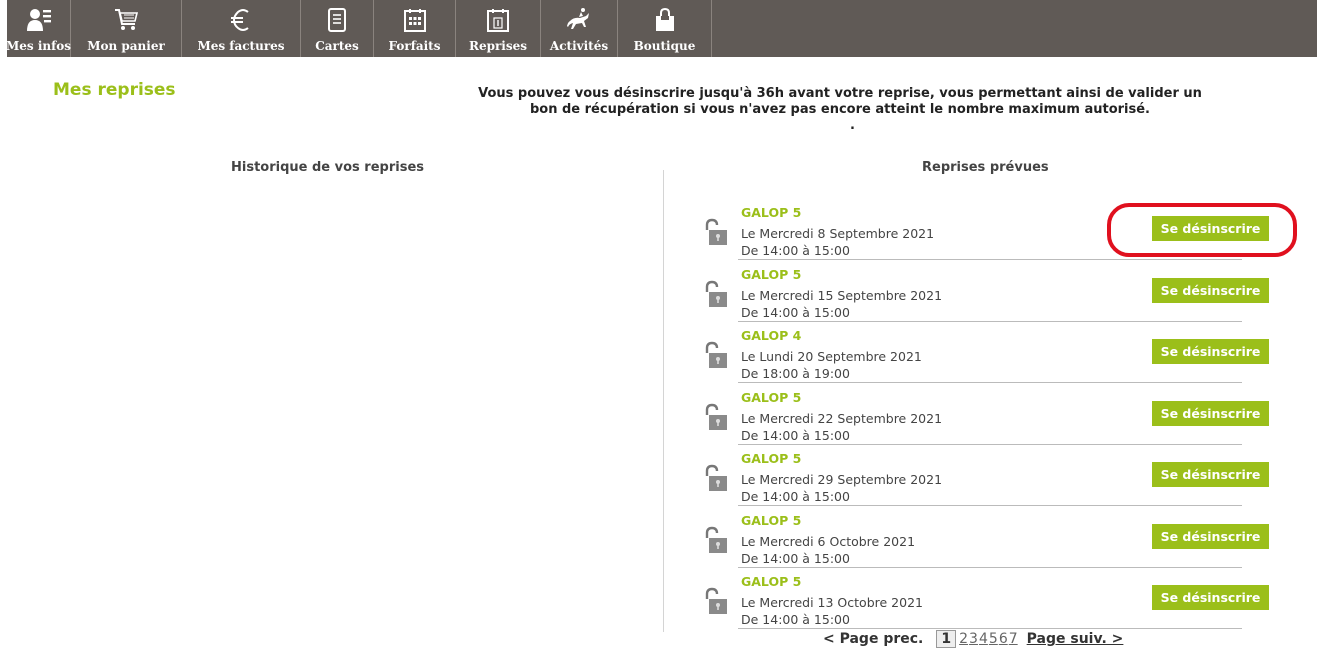 This screenshot has height=650, width=1317. What do you see at coordinates (126, 46) in the screenshot?
I see `nav-label: Mon panier` at bounding box center [126, 46].